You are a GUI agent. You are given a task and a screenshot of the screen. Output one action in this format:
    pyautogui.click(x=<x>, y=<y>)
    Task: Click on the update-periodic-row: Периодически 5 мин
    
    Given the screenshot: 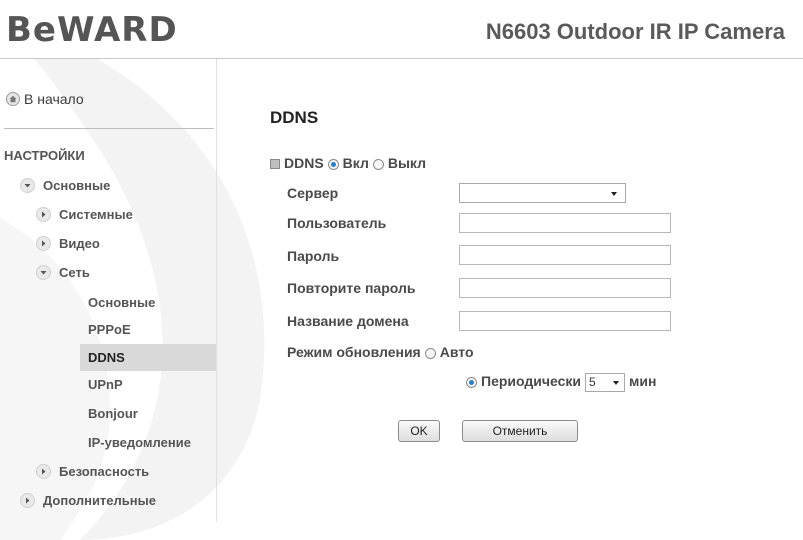 What is the action you would take?
    pyautogui.click(x=559, y=382)
    